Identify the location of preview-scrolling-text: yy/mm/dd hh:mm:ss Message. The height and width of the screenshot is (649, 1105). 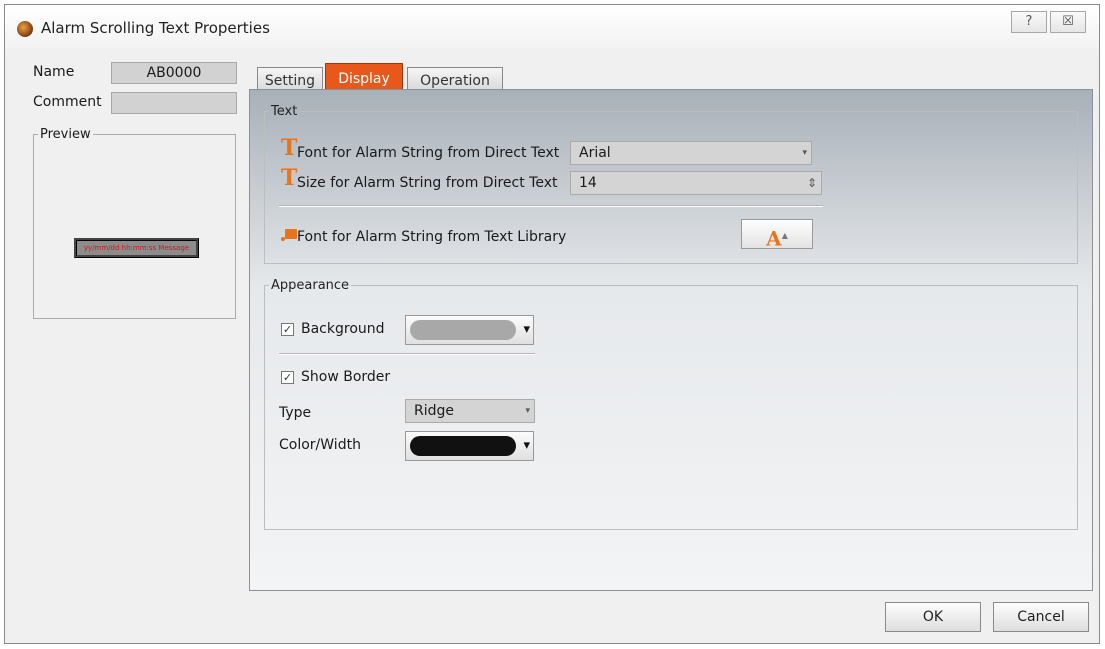
(136, 248).